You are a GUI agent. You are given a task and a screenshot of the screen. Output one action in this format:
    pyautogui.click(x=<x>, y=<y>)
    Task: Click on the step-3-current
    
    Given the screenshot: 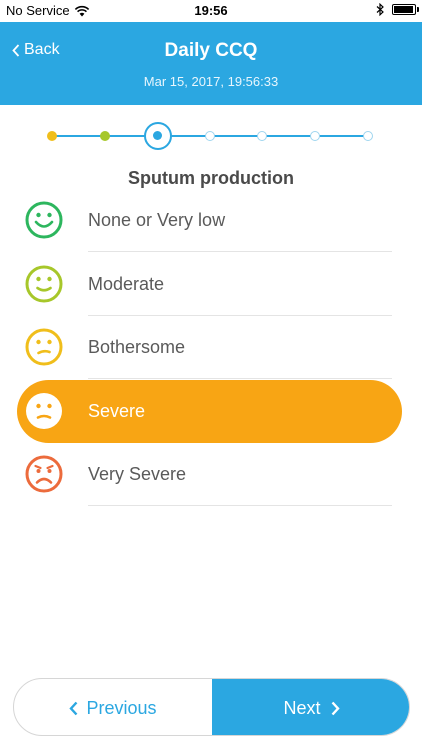 What is the action you would take?
    pyautogui.click(x=158, y=136)
    